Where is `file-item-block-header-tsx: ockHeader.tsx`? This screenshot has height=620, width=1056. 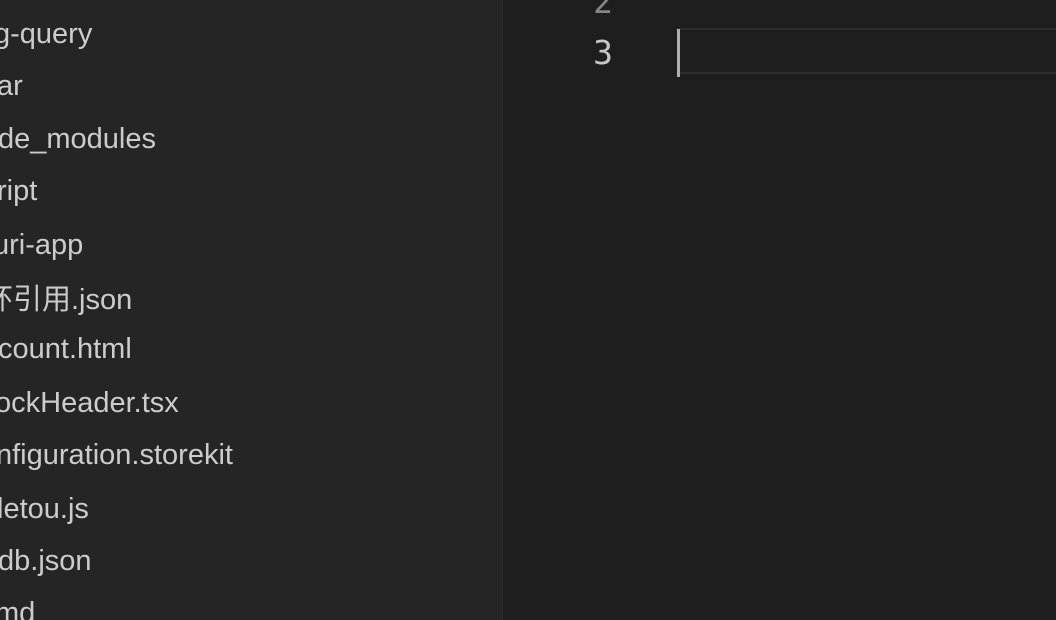 file-item-block-header-tsx: ockHeader.tsx is located at coordinates (251, 403).